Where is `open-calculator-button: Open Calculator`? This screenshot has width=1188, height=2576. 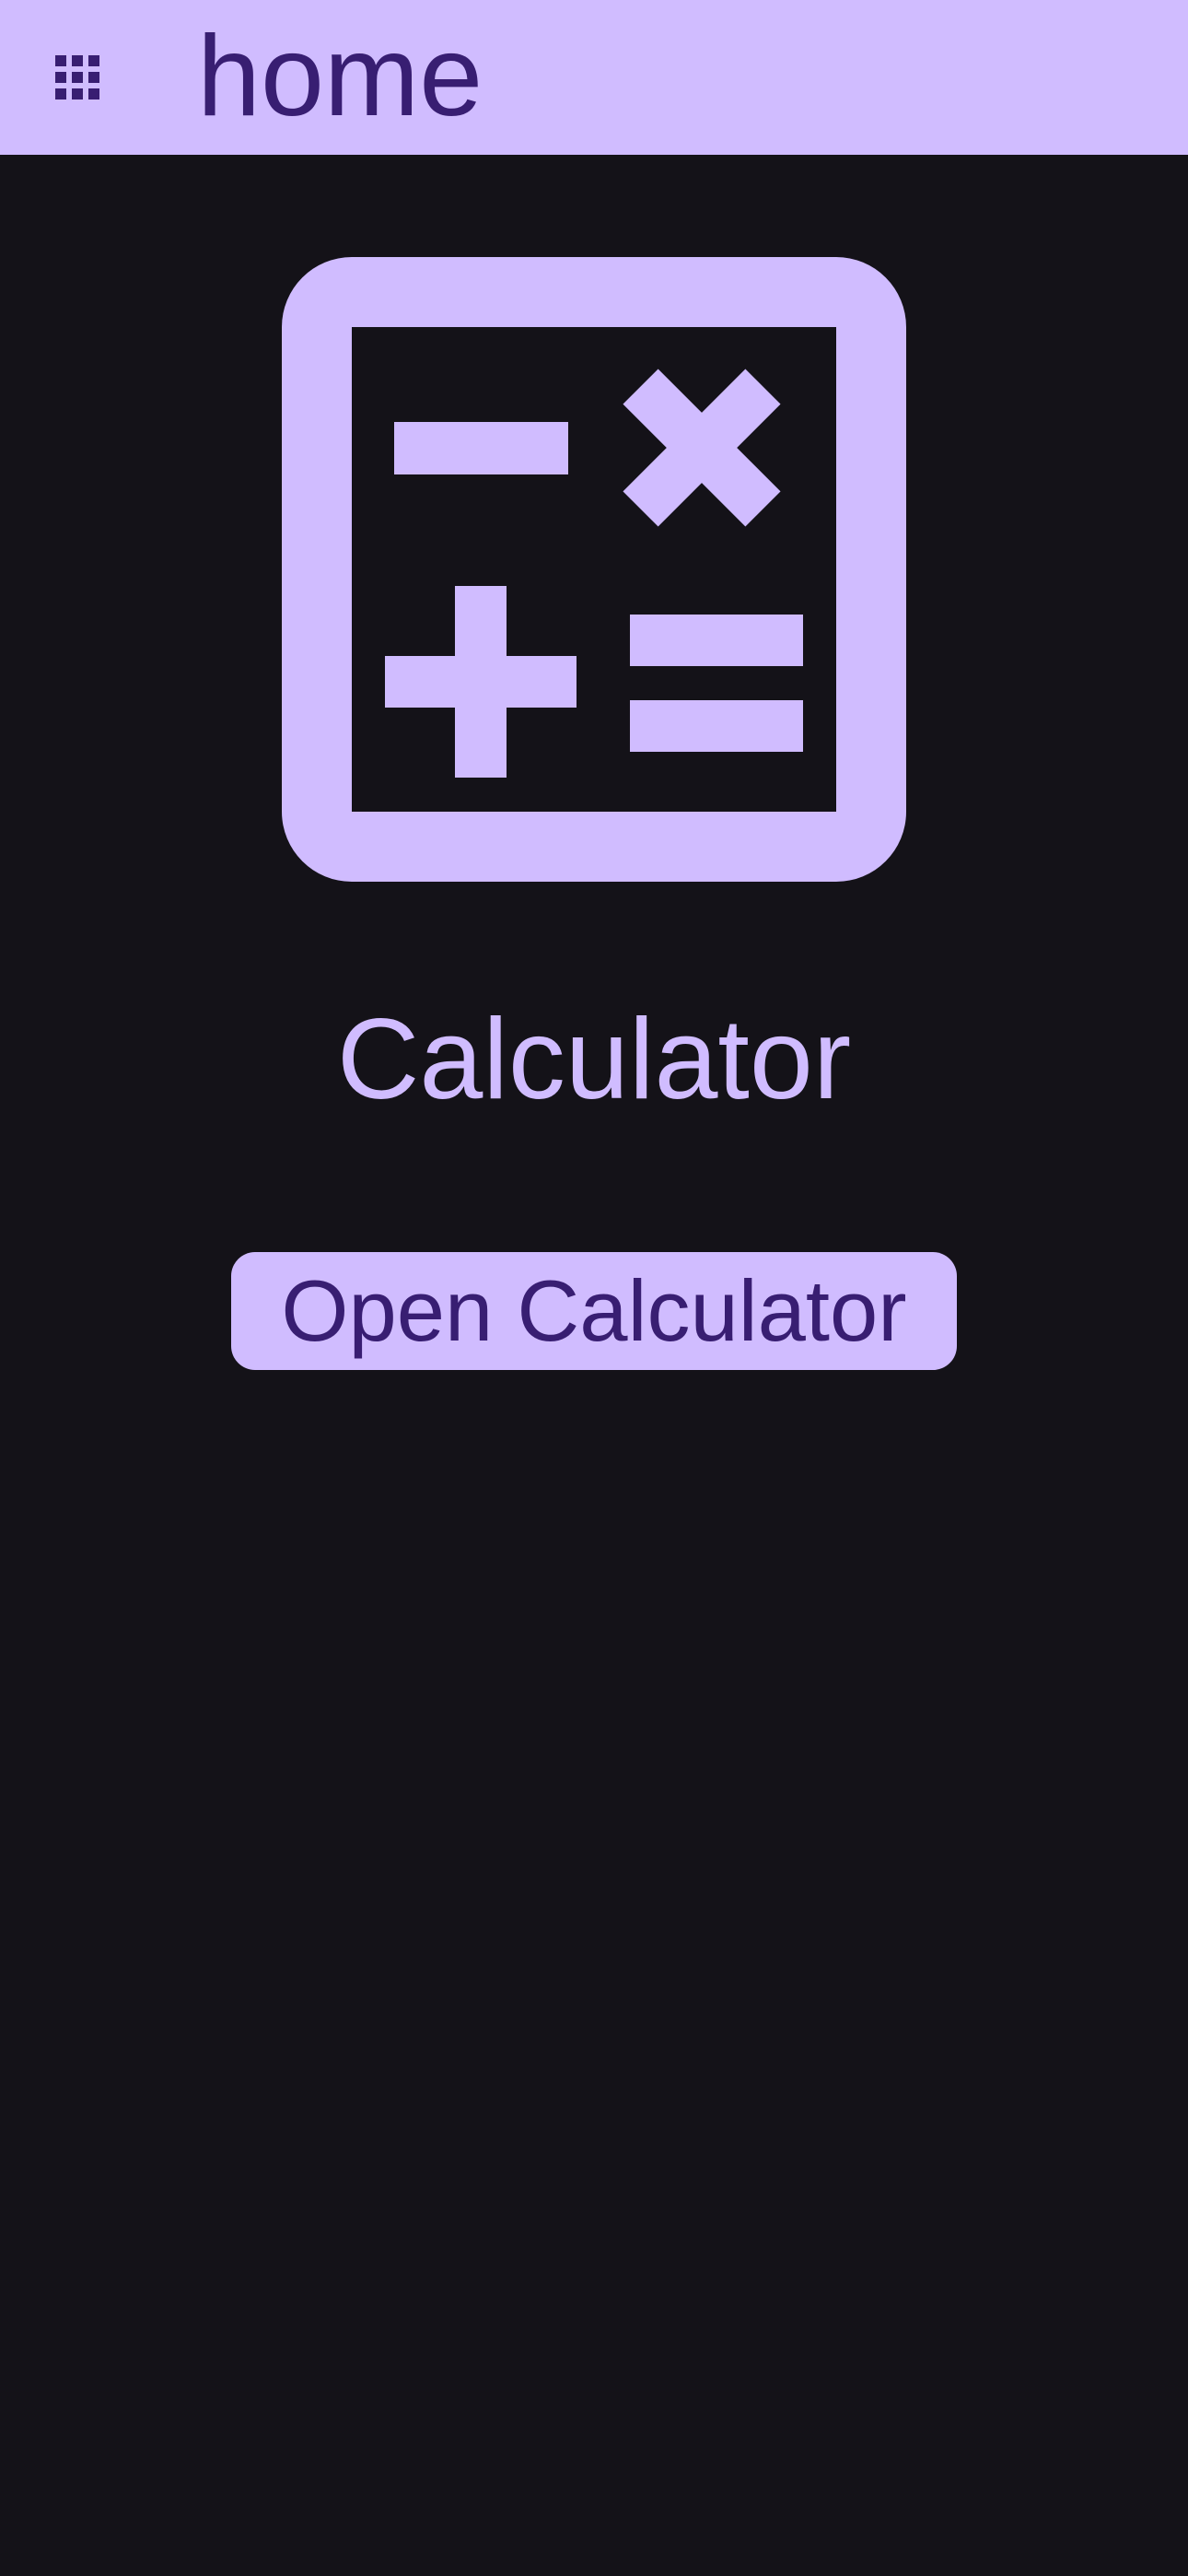 open-calculator-button: Open Calculator is located at coordinates (594, 1311).